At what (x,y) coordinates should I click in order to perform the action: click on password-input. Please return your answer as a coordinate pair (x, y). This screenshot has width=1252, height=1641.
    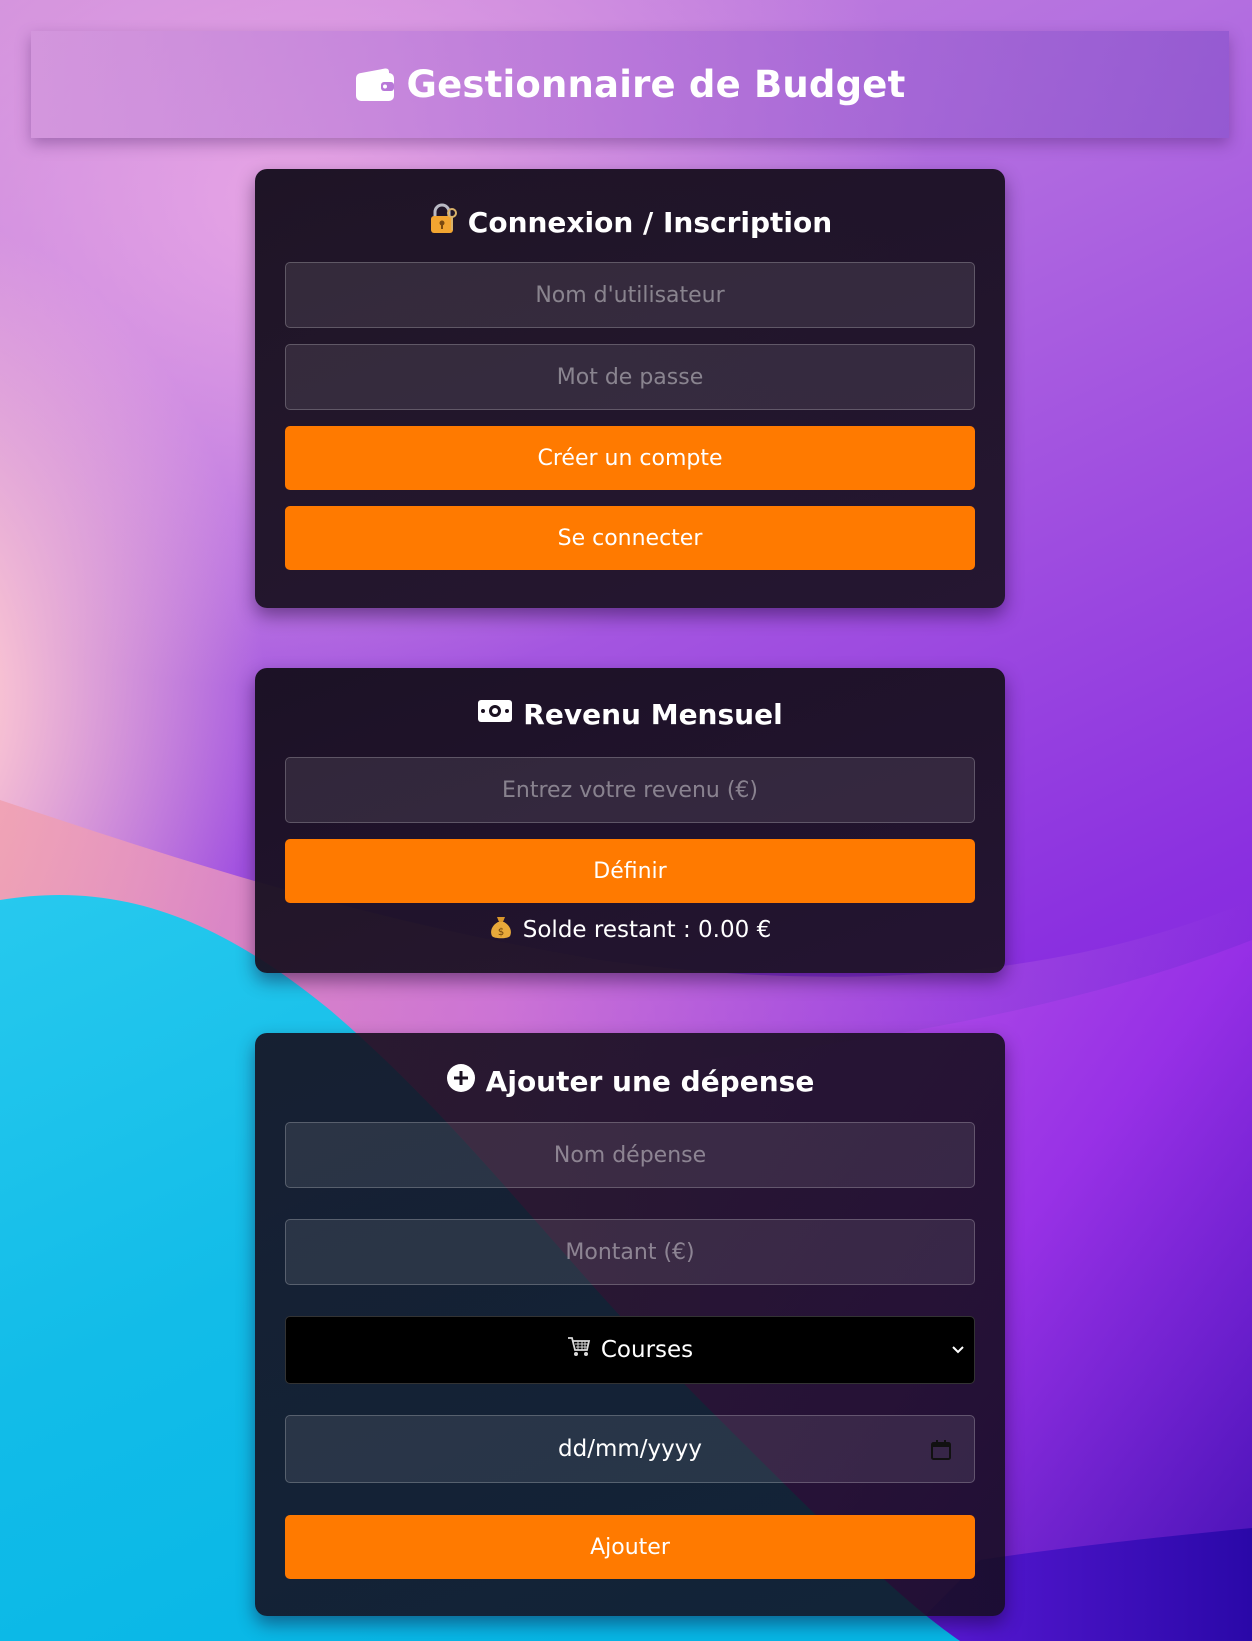
    Looking at the image, I should click on (630, 377).